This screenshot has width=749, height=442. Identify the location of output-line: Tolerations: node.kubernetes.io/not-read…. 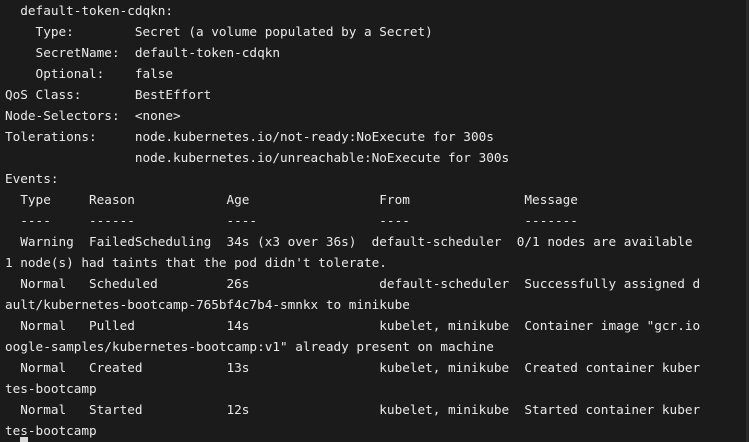
(249, 136).